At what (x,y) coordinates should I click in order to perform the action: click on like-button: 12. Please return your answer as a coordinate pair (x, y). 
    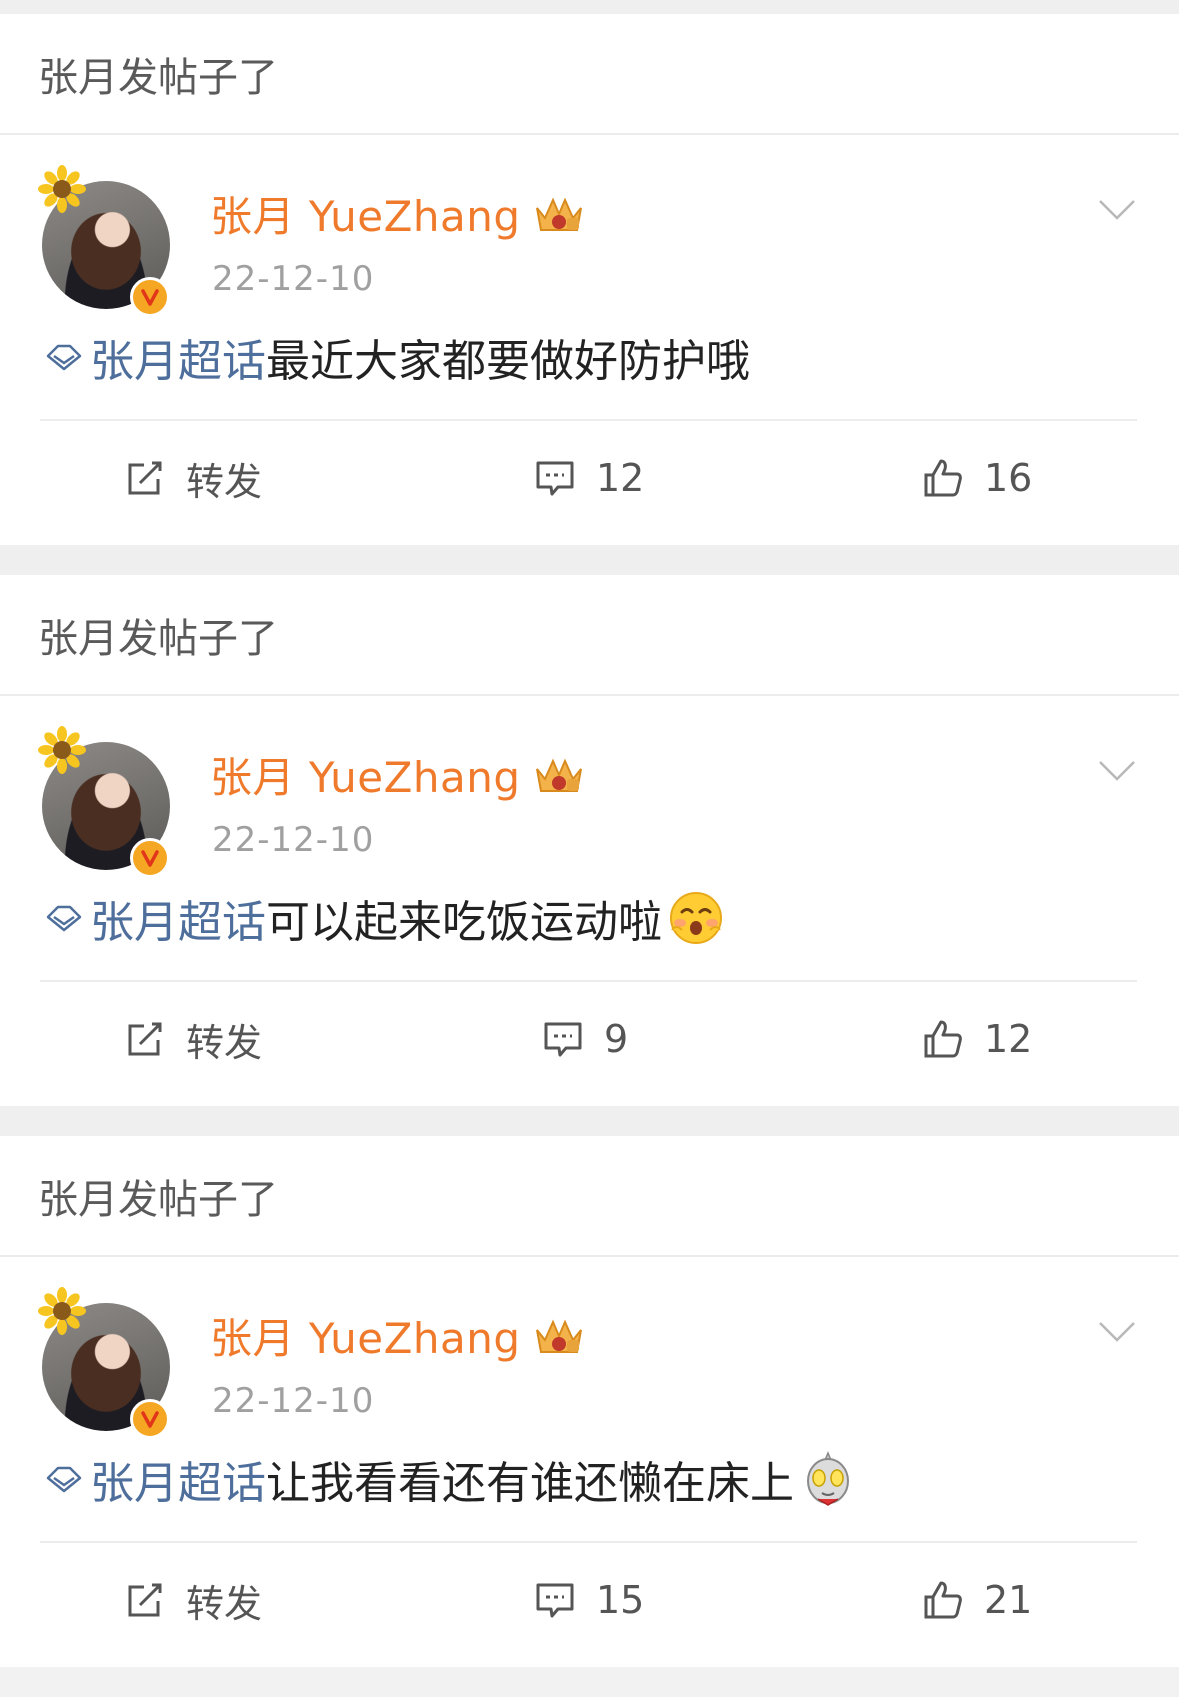
    Looking at the image, I should click on (977, 1039).